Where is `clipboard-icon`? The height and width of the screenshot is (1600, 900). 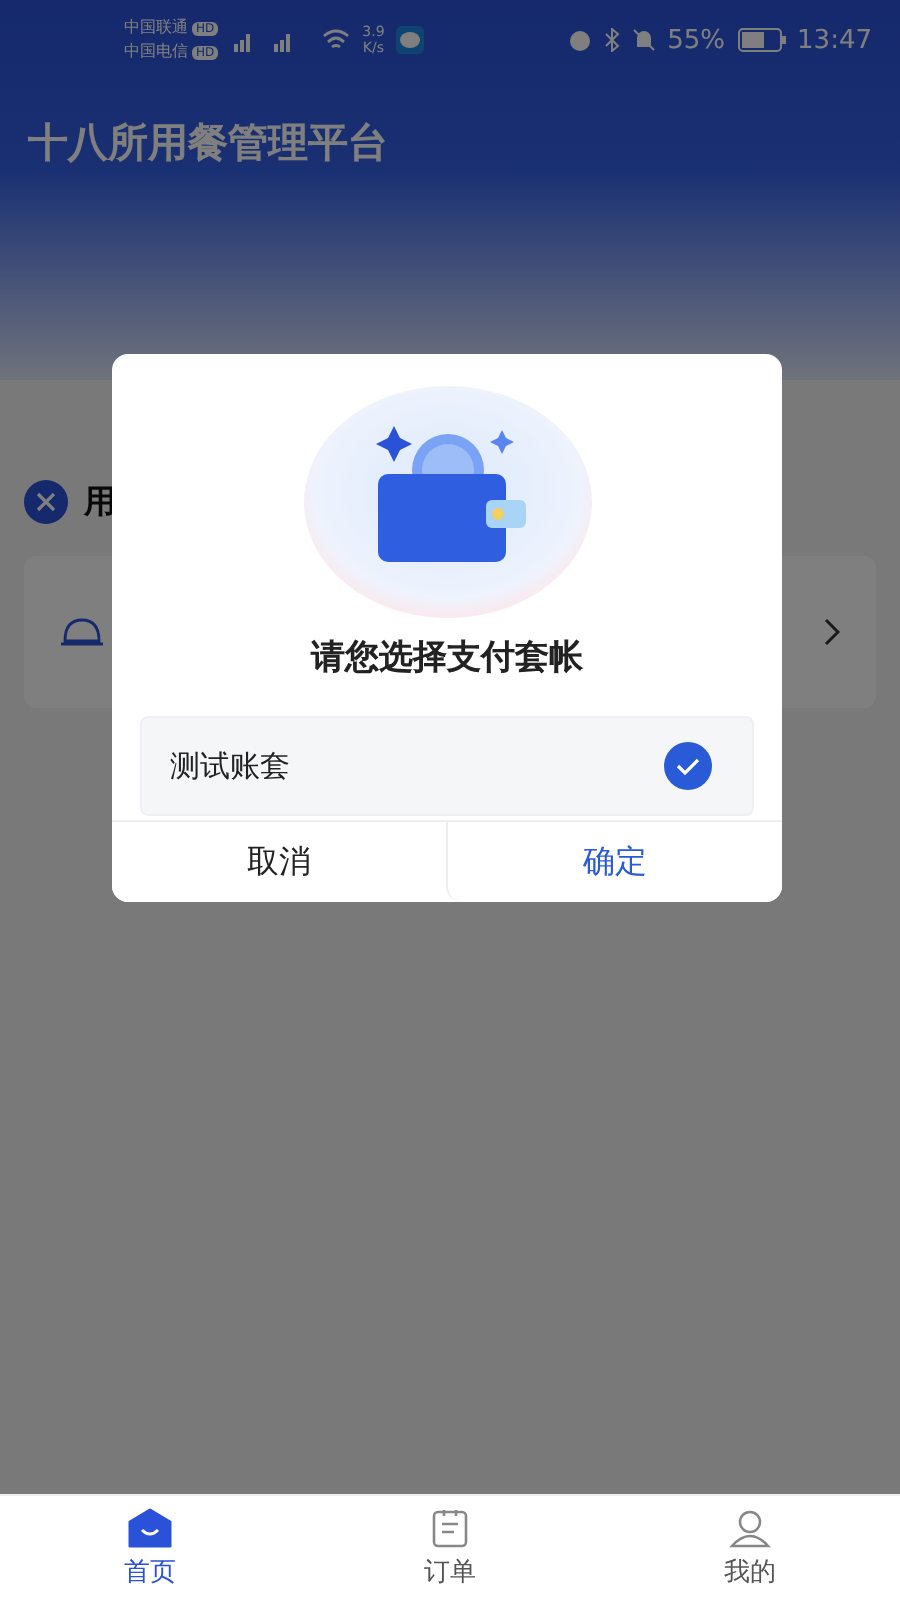
clipboard-icon is located at coordinates (450, 1527).